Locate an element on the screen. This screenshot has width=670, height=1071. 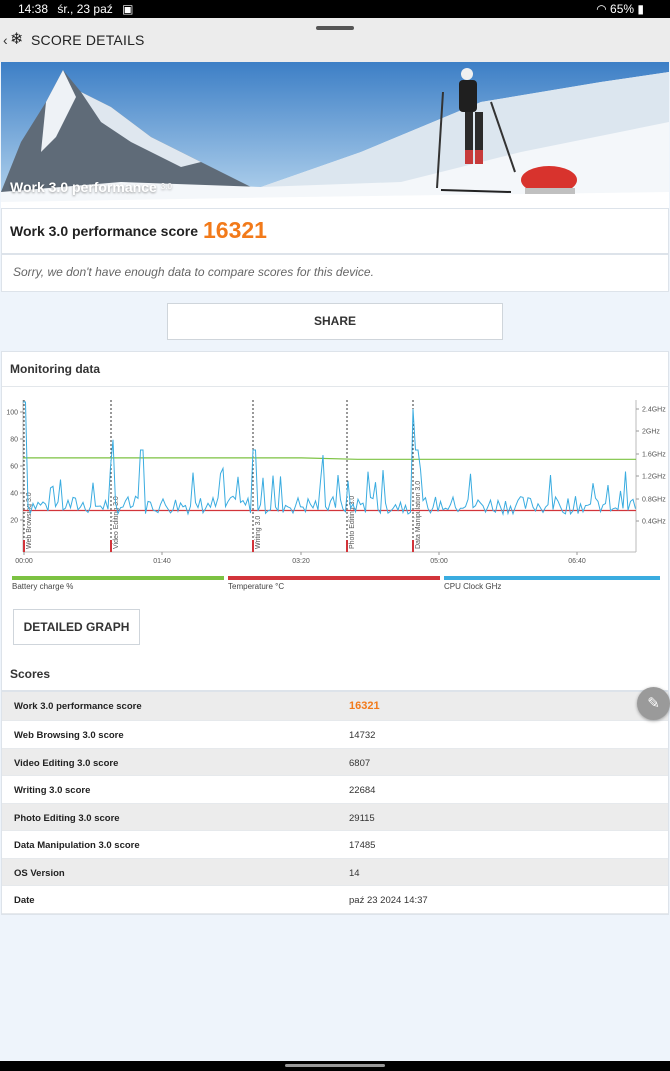
divider is located at coordinates (335, 386).